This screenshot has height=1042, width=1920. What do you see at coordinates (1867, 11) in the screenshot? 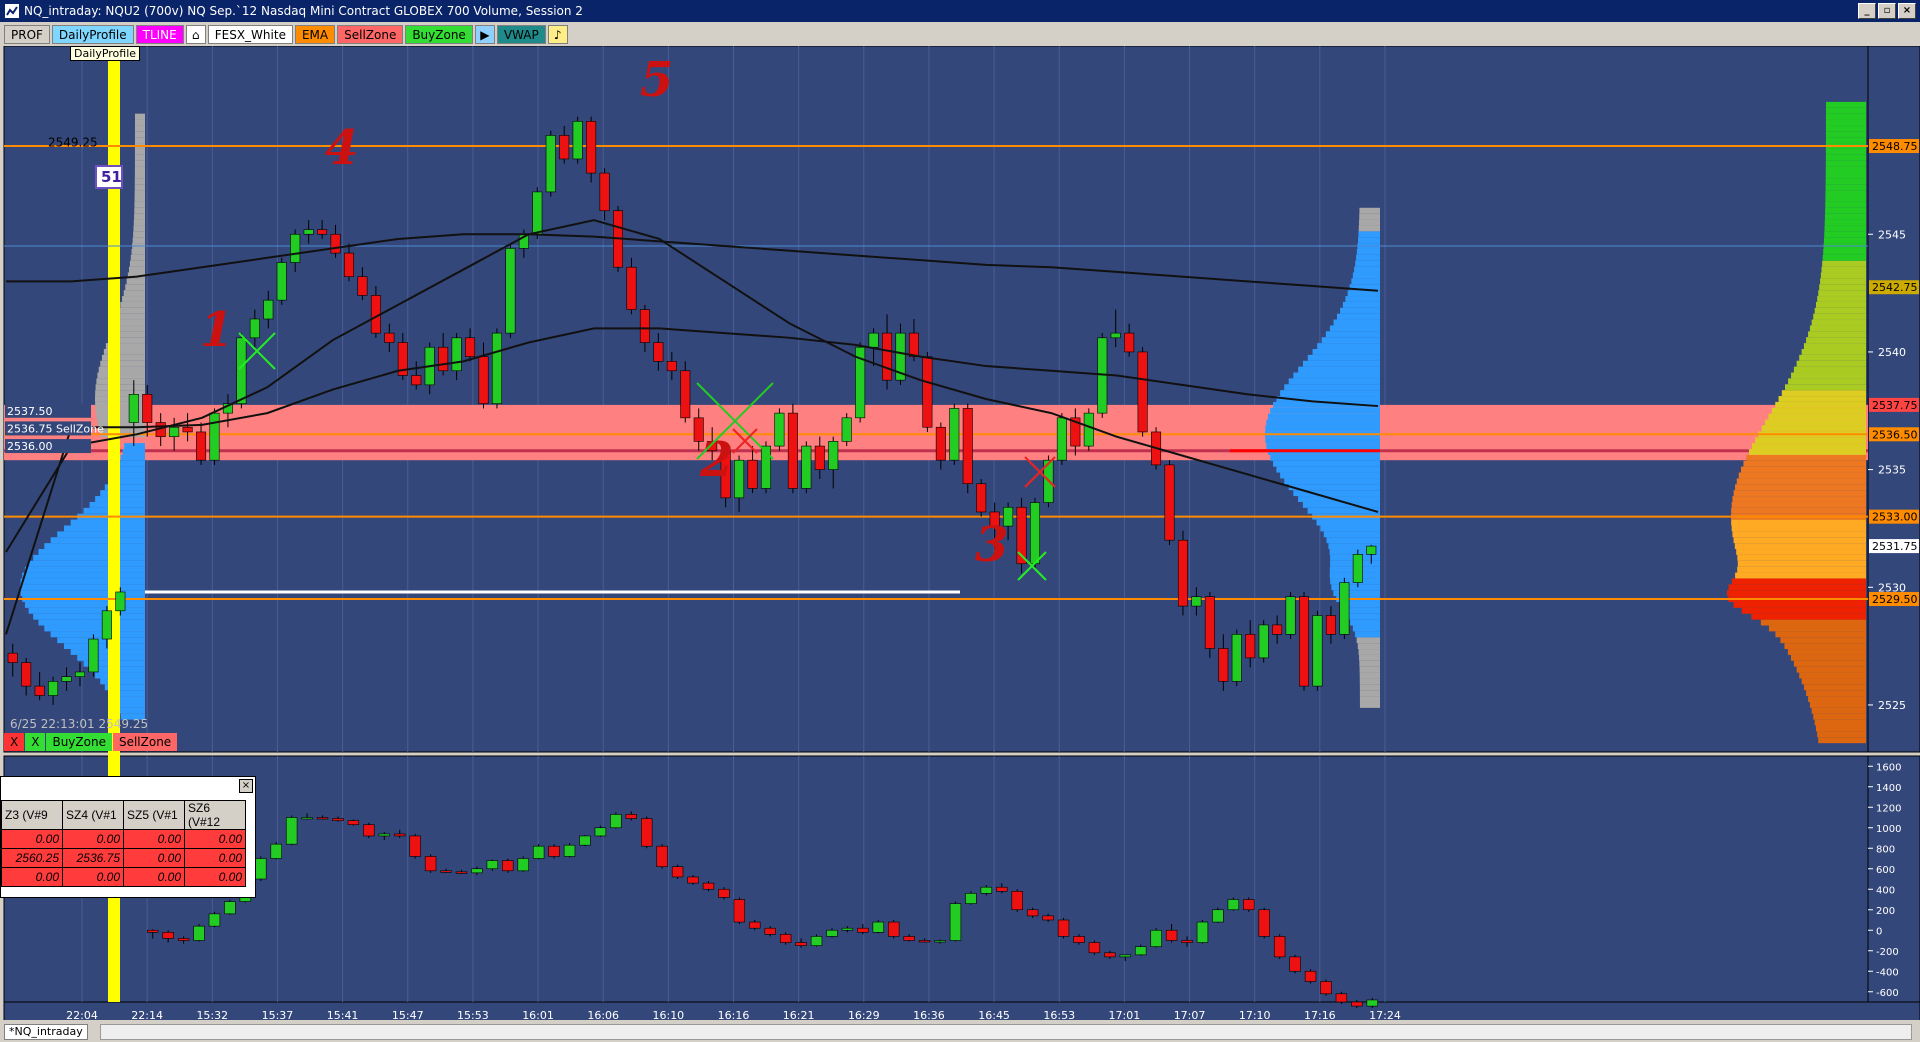
I see `minimize-icon: _` at bounding box center [1867, 11].